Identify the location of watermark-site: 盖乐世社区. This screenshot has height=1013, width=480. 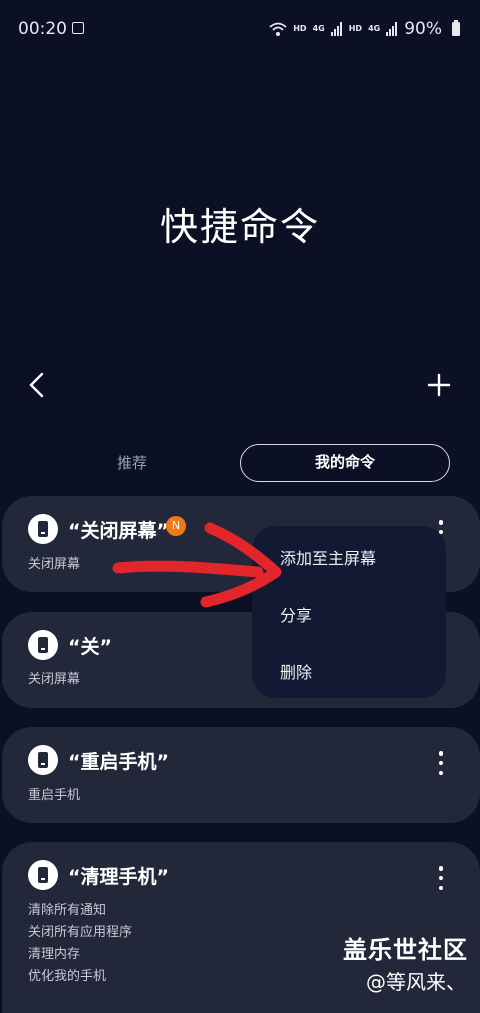
(405, 950).